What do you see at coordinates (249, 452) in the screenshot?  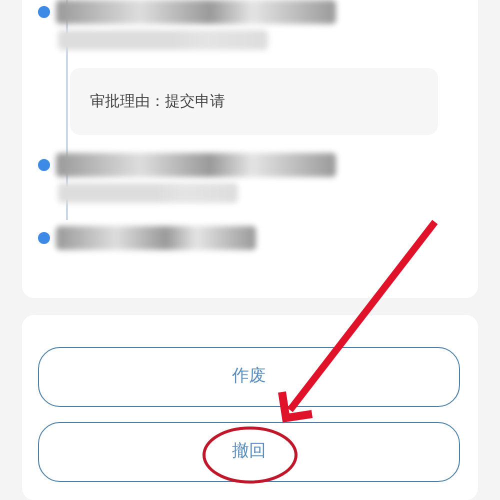 I see `action-button: 撤回` at bounding box center [249, 452].